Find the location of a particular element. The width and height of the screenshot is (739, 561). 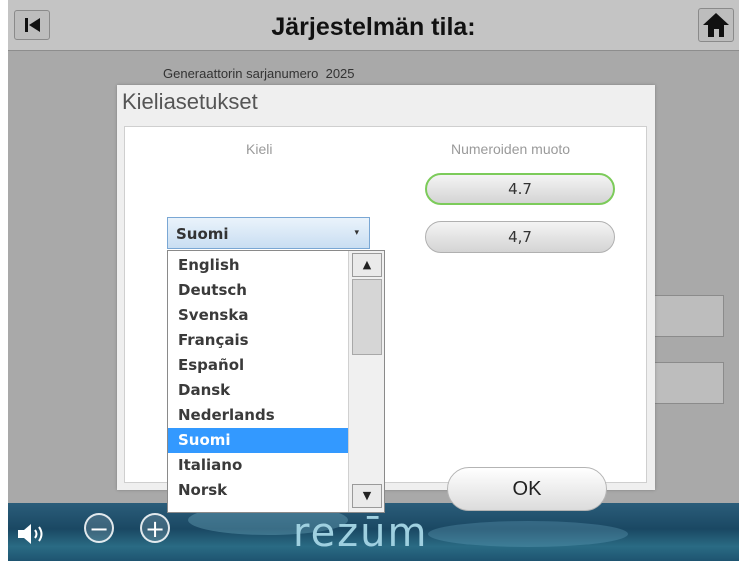

language-label: Kieli is located at coordinates (259, 149).